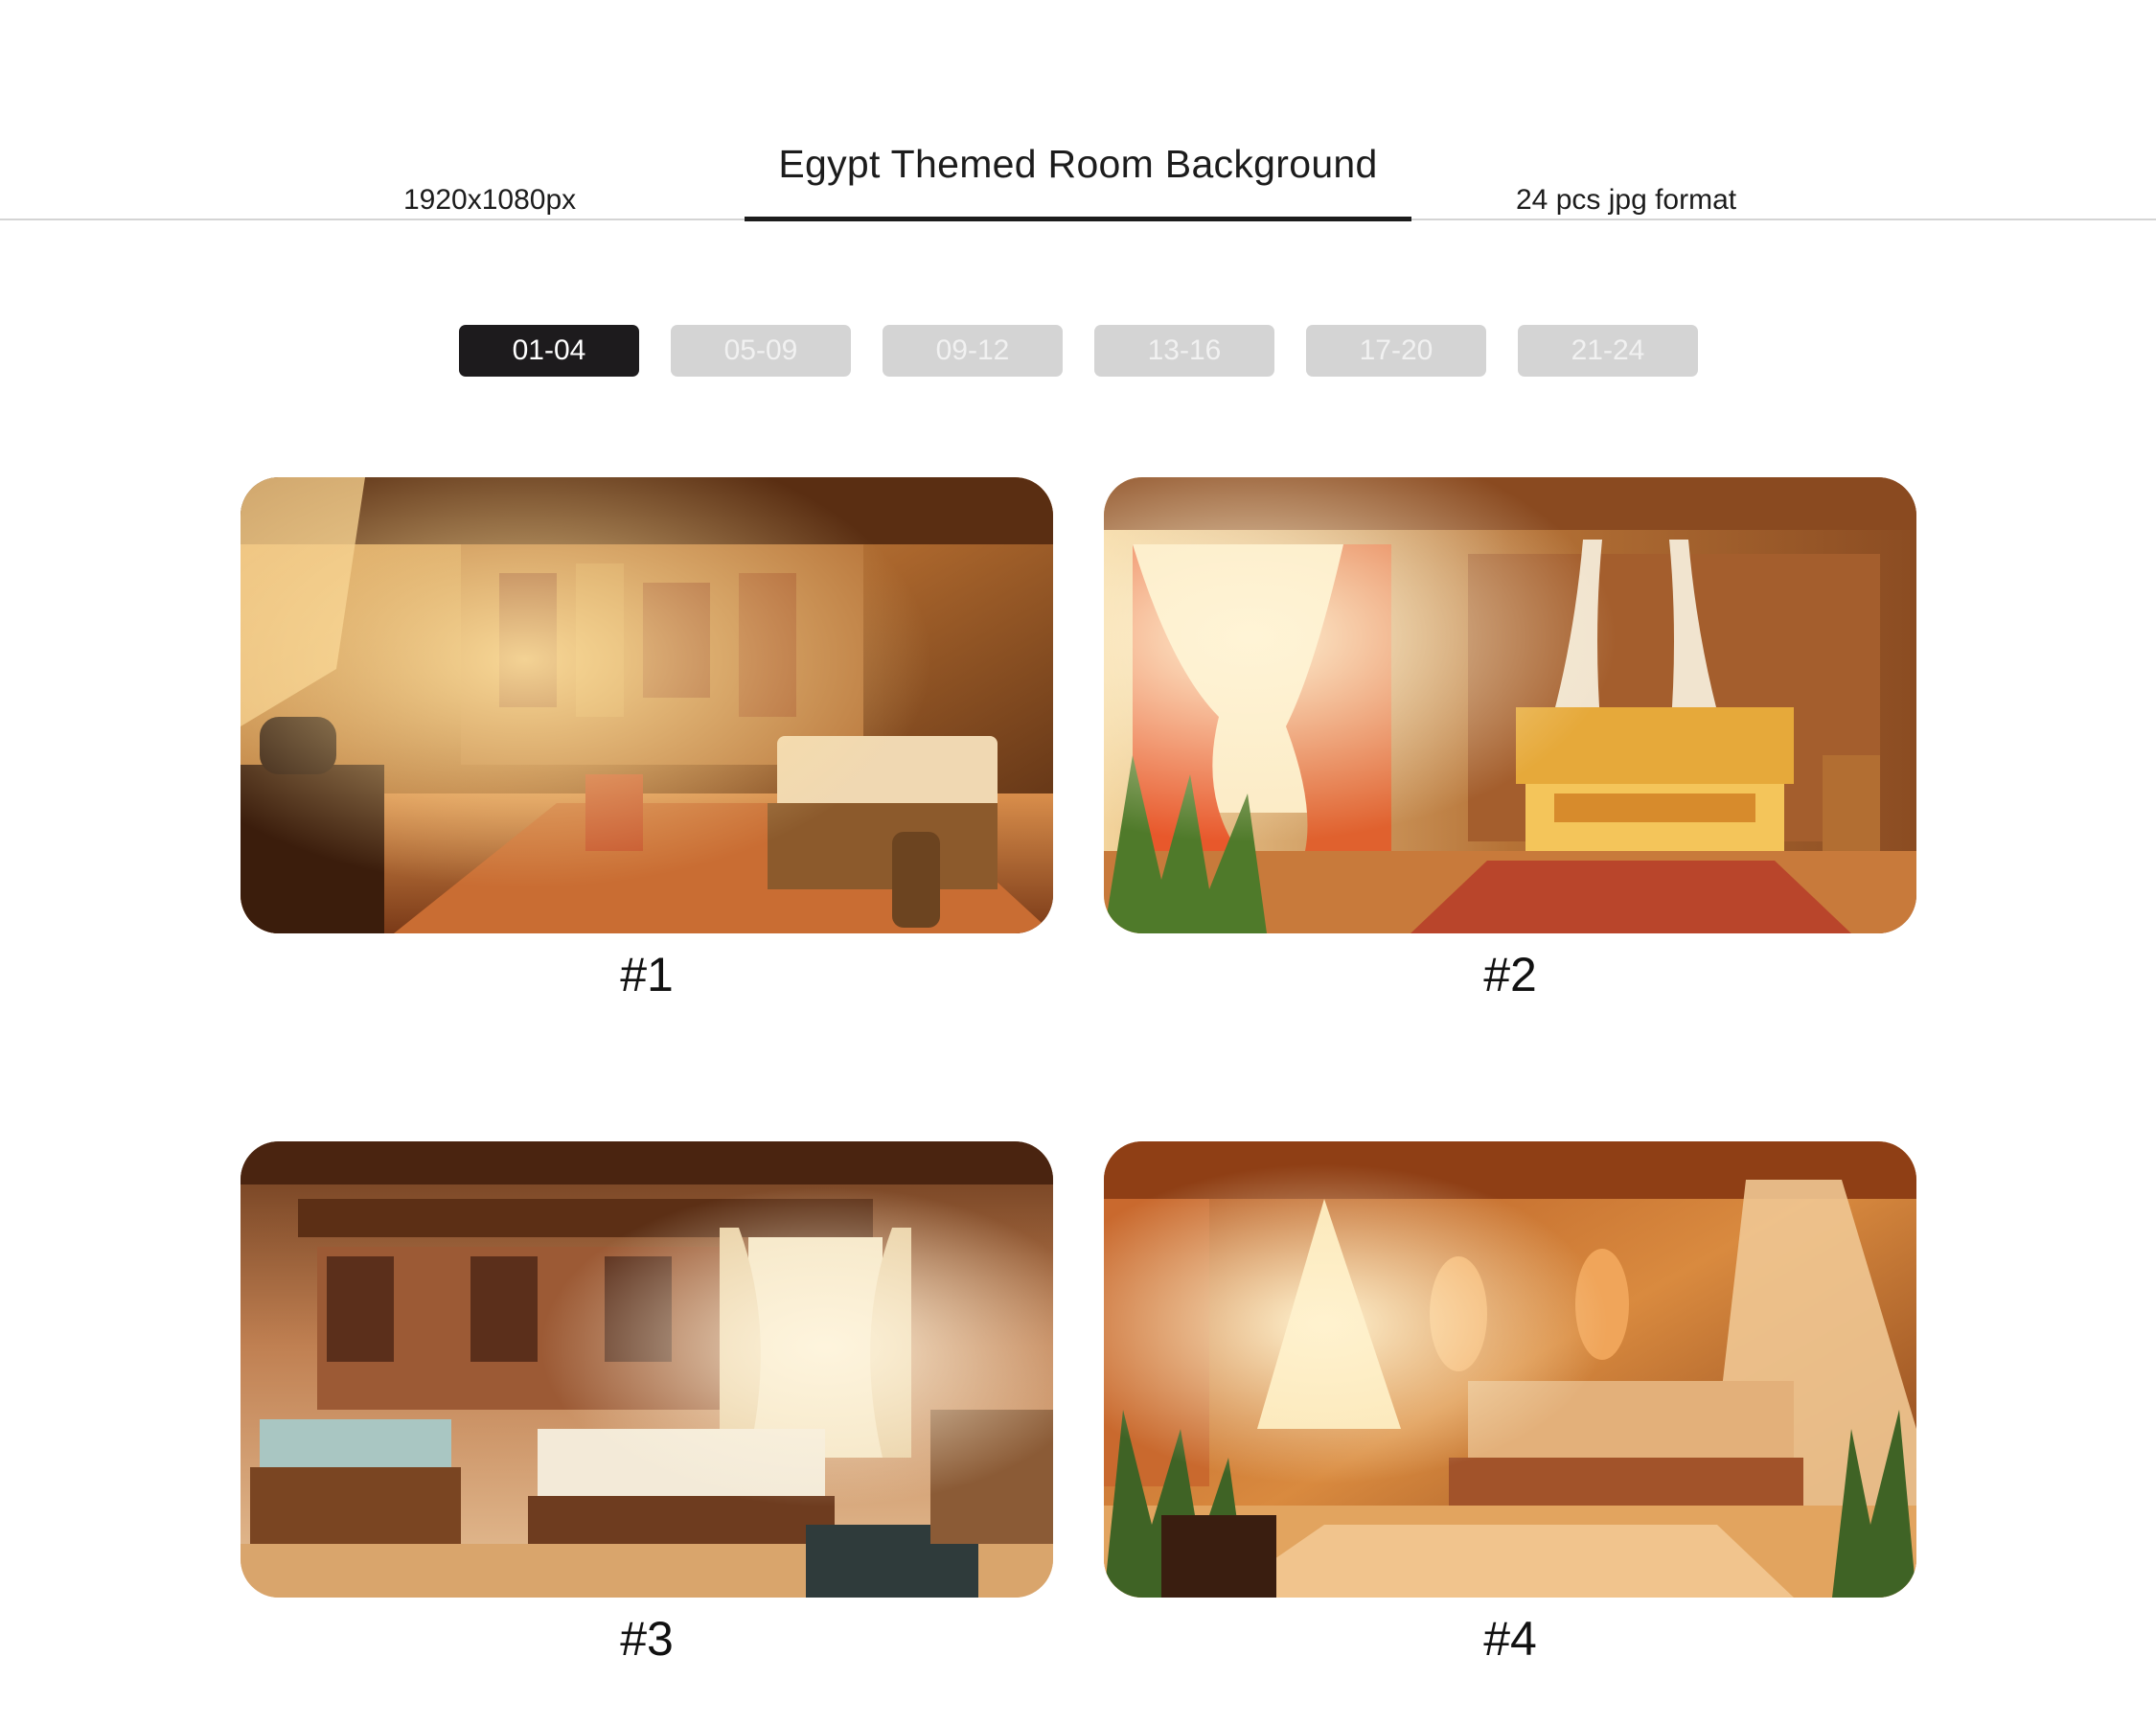  What do you see at coordinates (1510, 1639) in the screenshot?
I see `gallery-label-4: #4` at bounding box center [1510, 1639].